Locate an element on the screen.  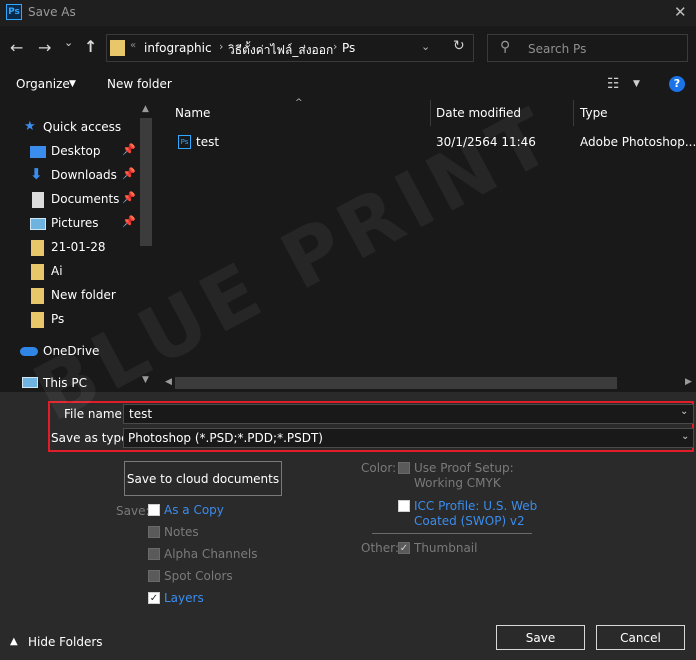
alpha-channels-checkbox is located at coordinates (154, 554).